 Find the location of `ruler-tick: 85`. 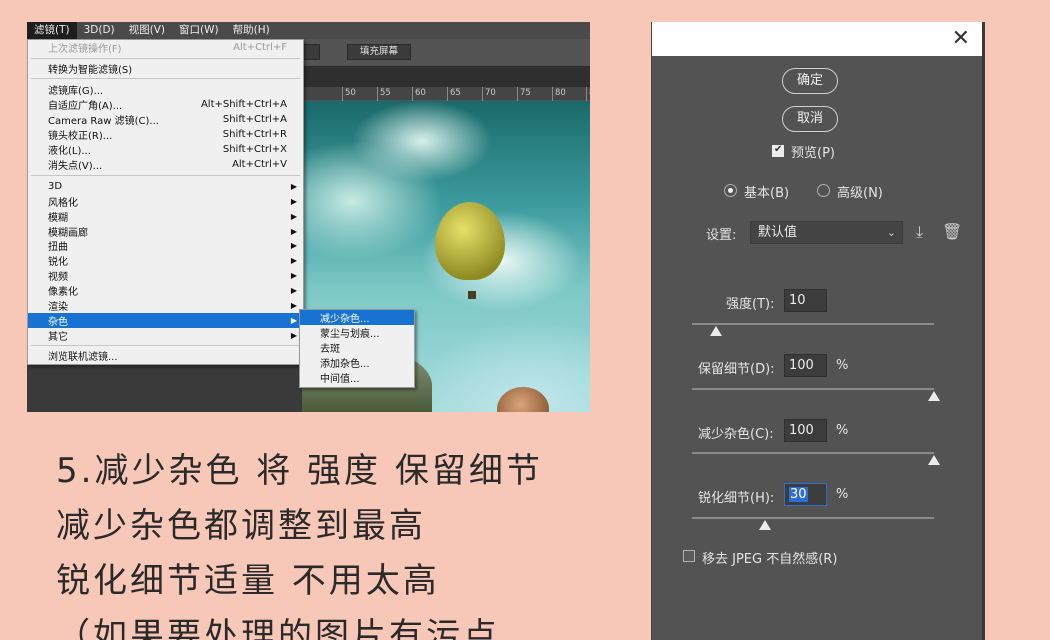

ruler-tick: 85 is located at coordinates (588, 94).